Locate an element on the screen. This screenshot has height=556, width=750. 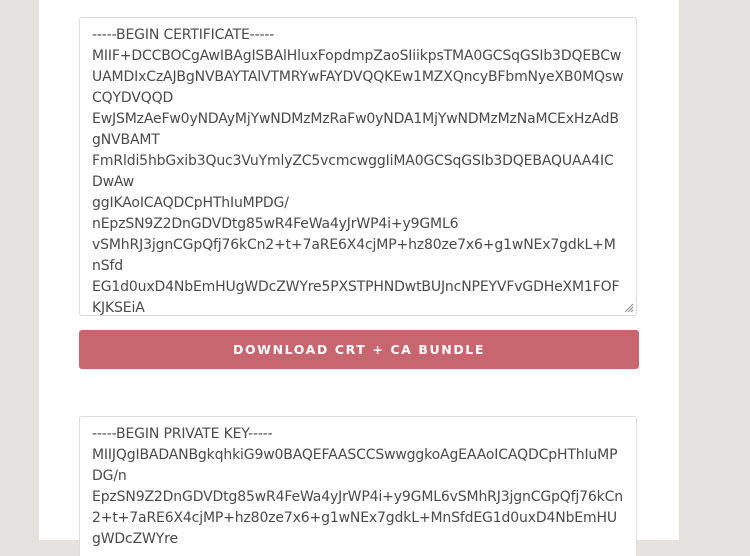
download-crt-ca-bundle-button: Download CRT + CA Bundle is located at coordinates (359, 349).